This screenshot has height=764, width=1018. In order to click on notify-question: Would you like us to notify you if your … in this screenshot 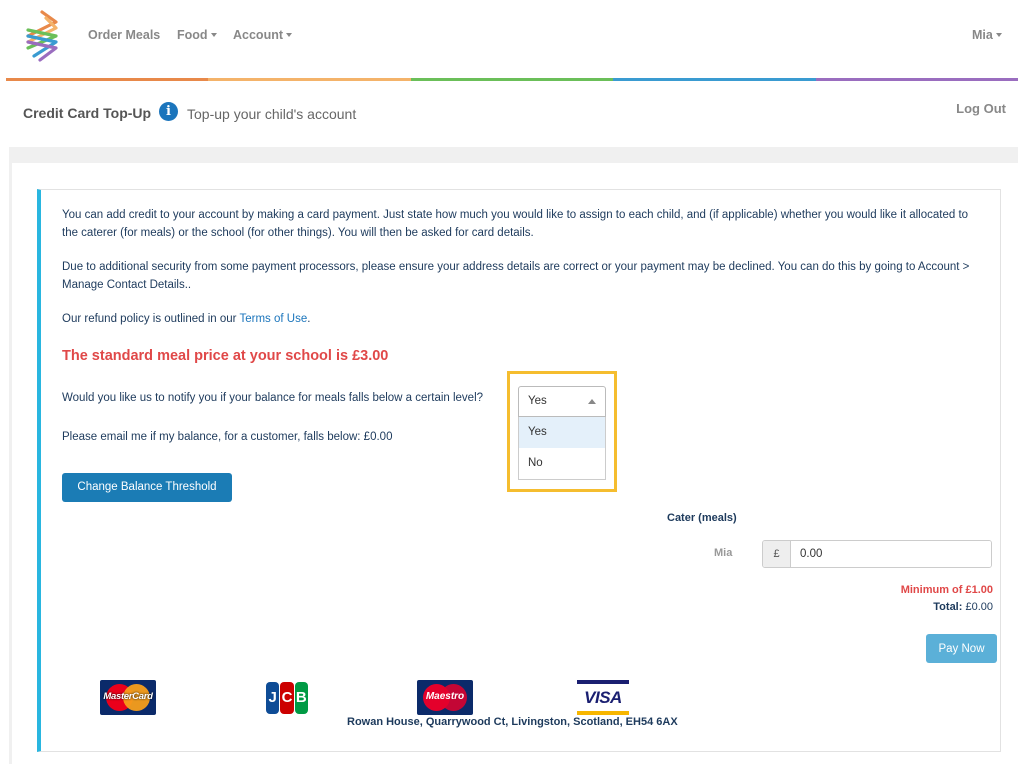, I will do `click(273, 398)`.